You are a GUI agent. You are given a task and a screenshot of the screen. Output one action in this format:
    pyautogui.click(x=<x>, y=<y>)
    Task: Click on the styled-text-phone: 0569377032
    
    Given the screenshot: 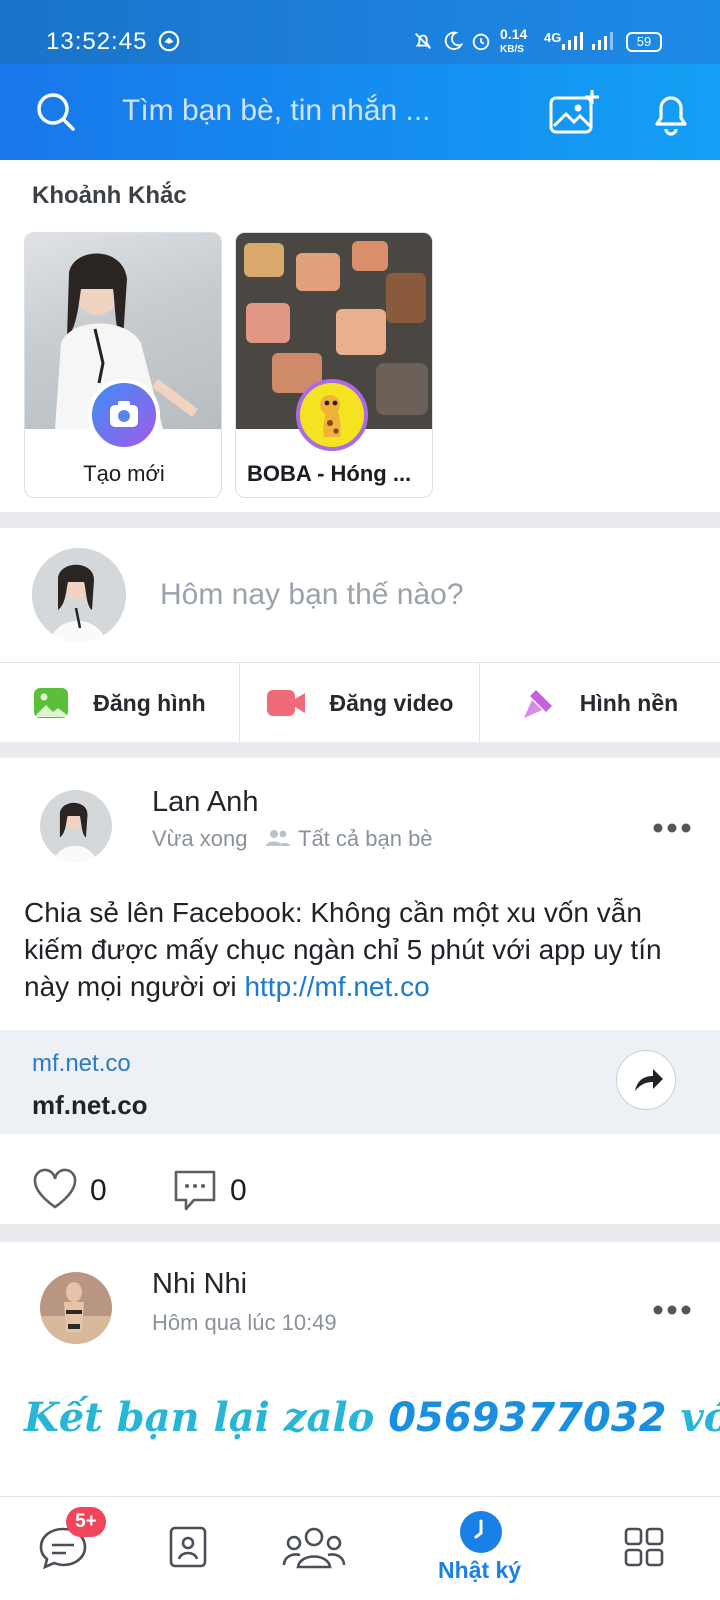 What is the action you would take?
    pyautogui.click(x=527, y=1418)
    